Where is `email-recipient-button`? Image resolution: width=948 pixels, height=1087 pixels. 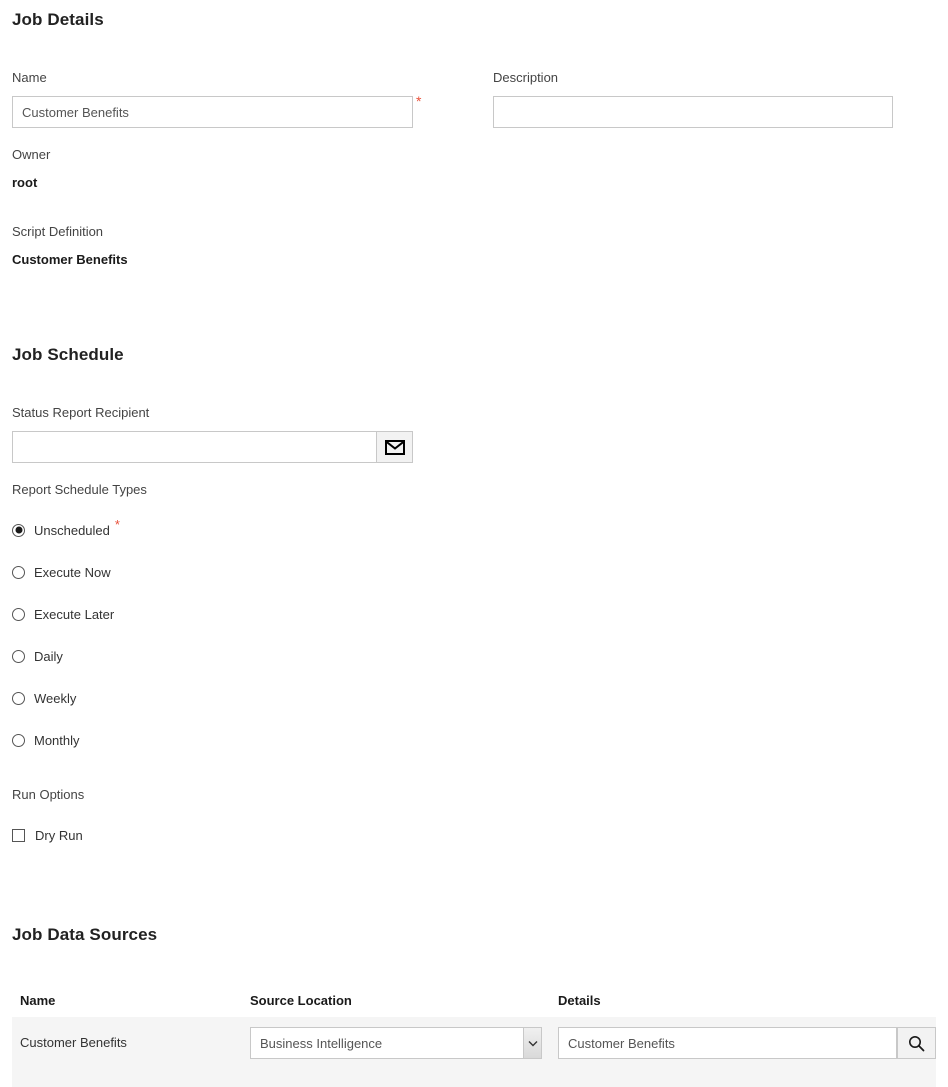 email-recipient-button is located at coordinates (394, 447).